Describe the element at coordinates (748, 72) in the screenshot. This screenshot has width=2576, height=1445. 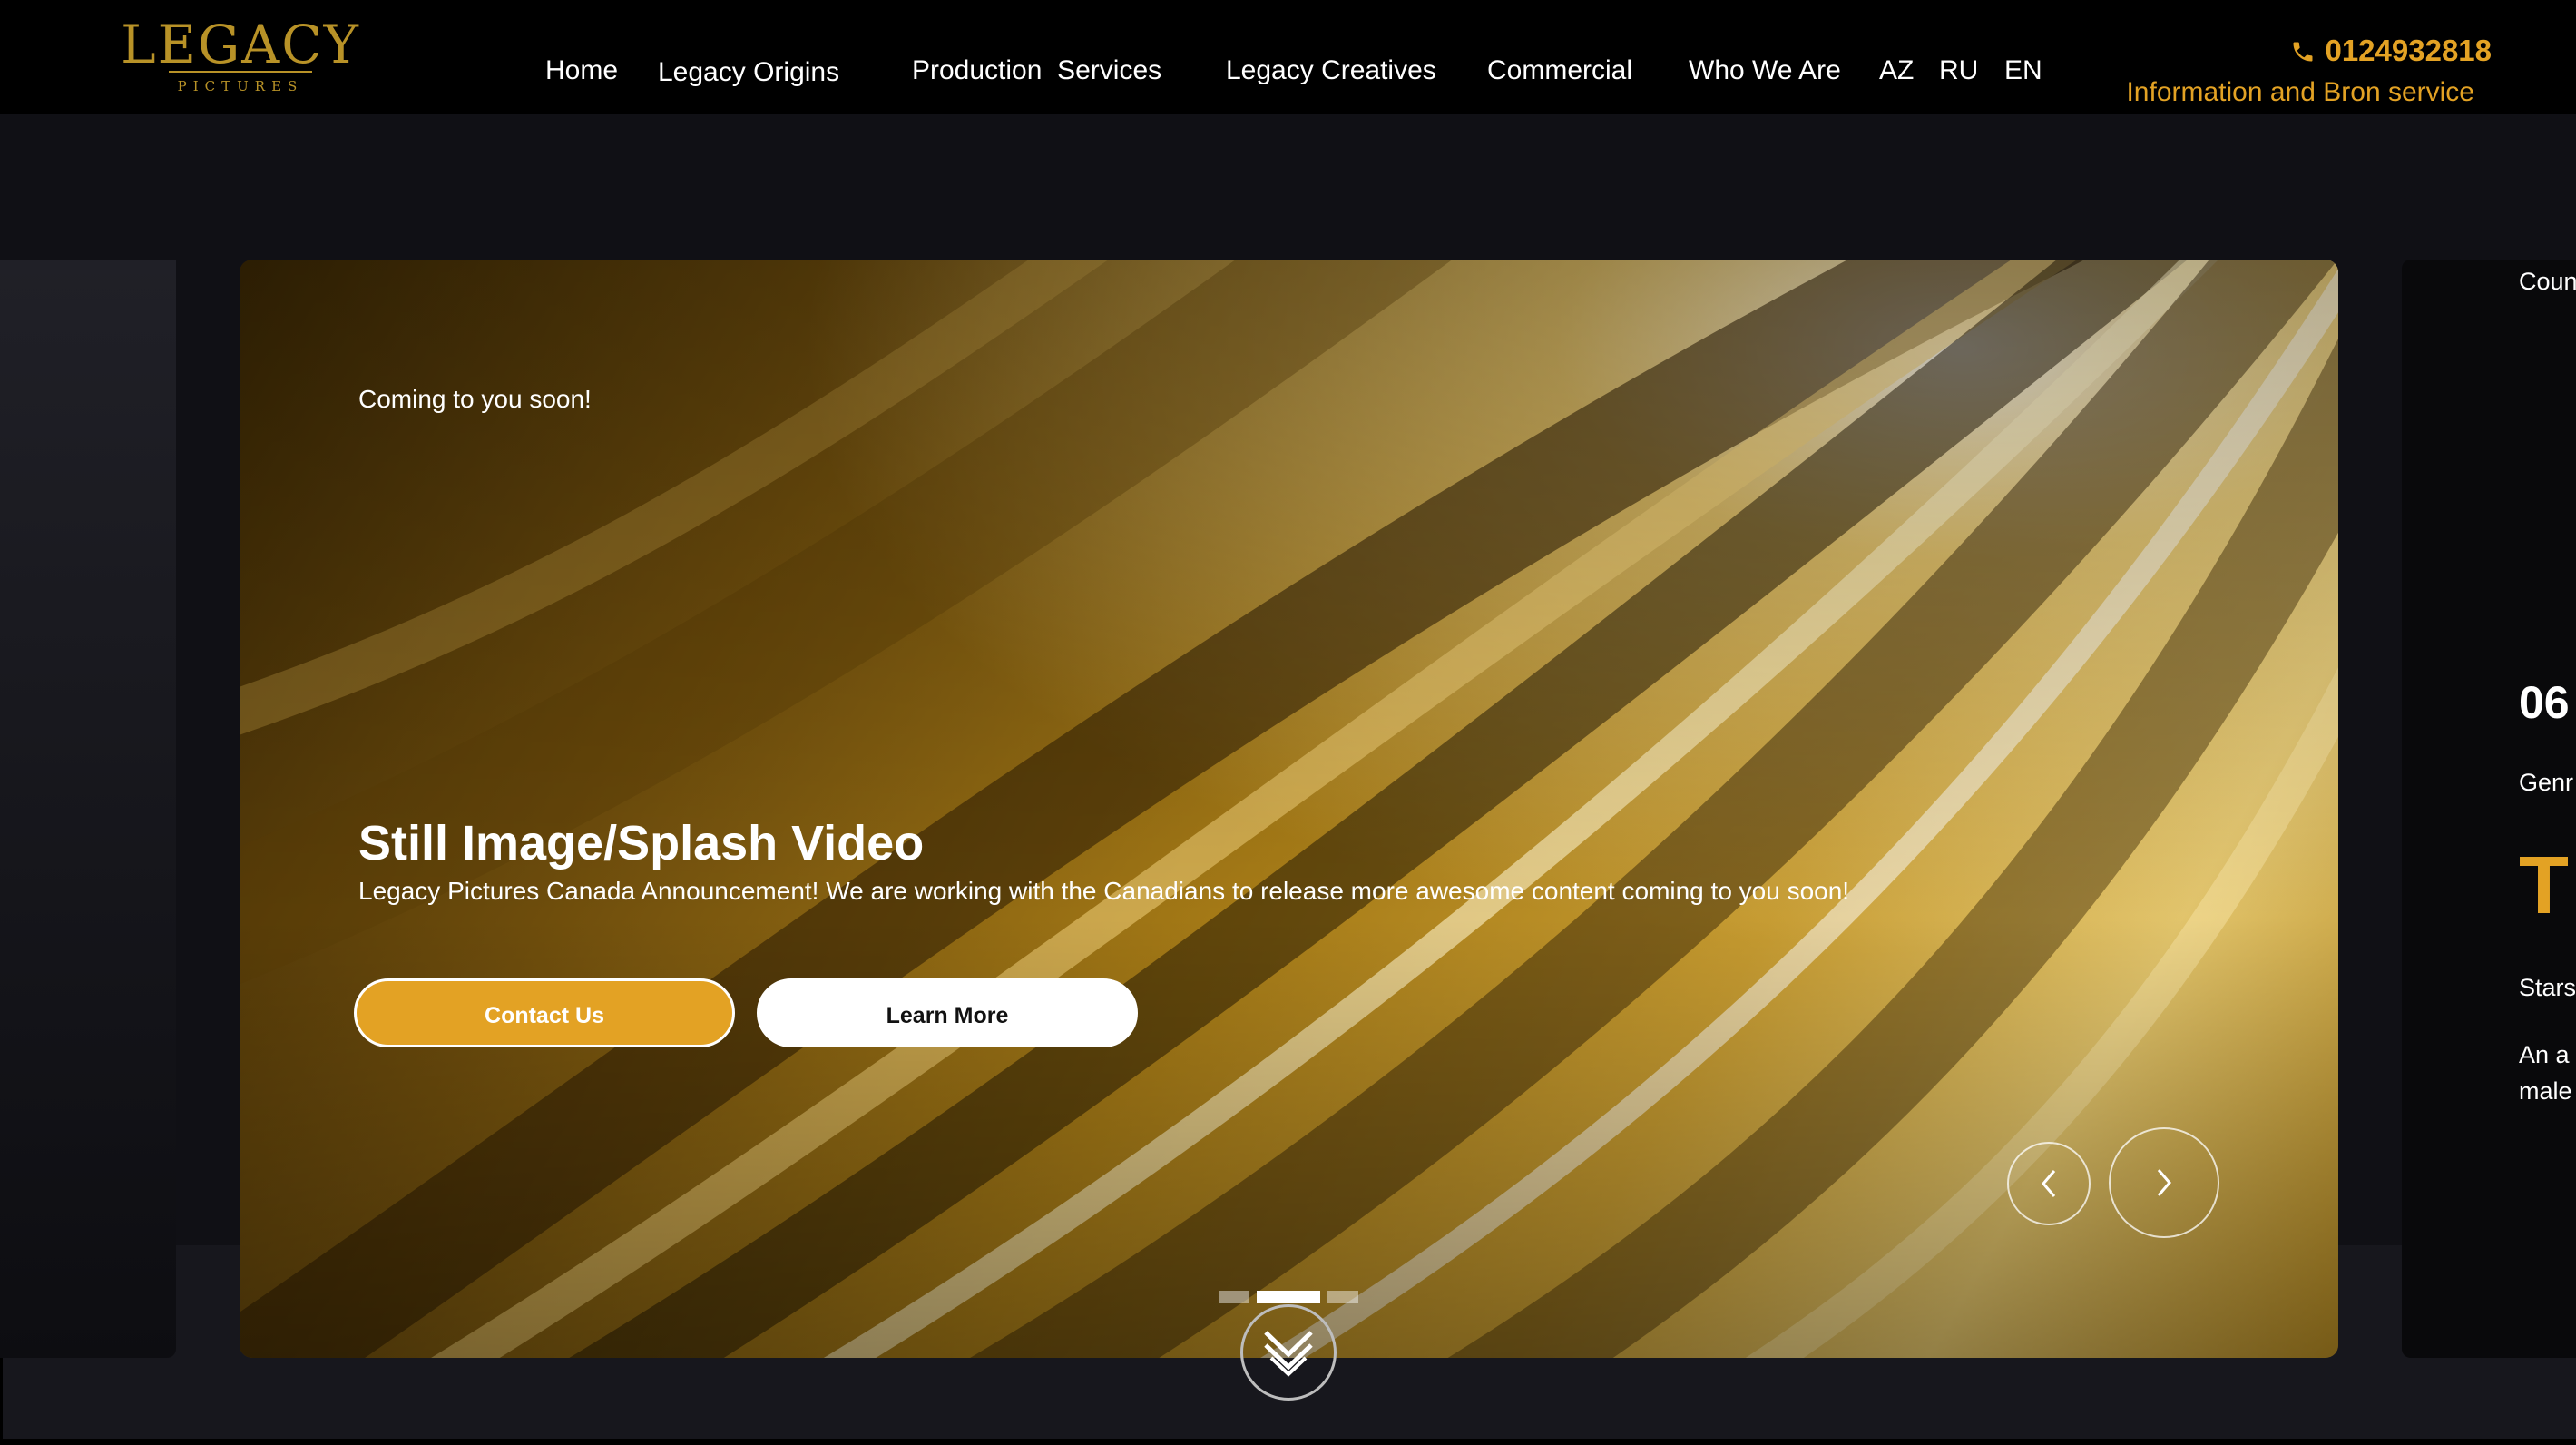
I see `nav-legacy-origins: Legacy Origins` at that location.